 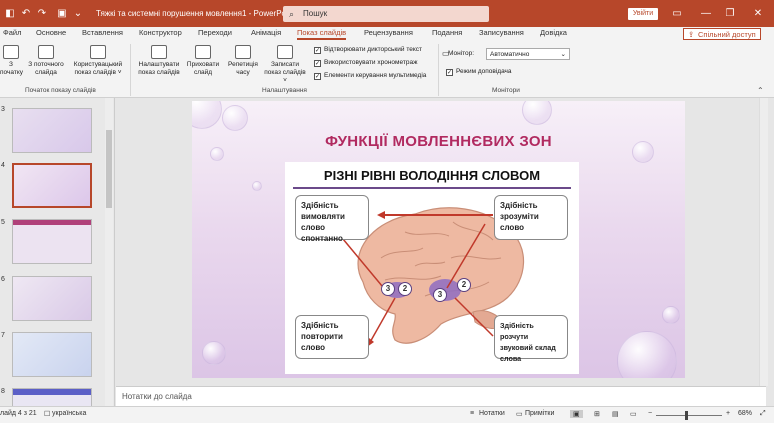 What do you see at coordinates (484, 71) in the screenshot?
I see `presenter-view-label: Режим доповідача` at bounding box center [484, 71].